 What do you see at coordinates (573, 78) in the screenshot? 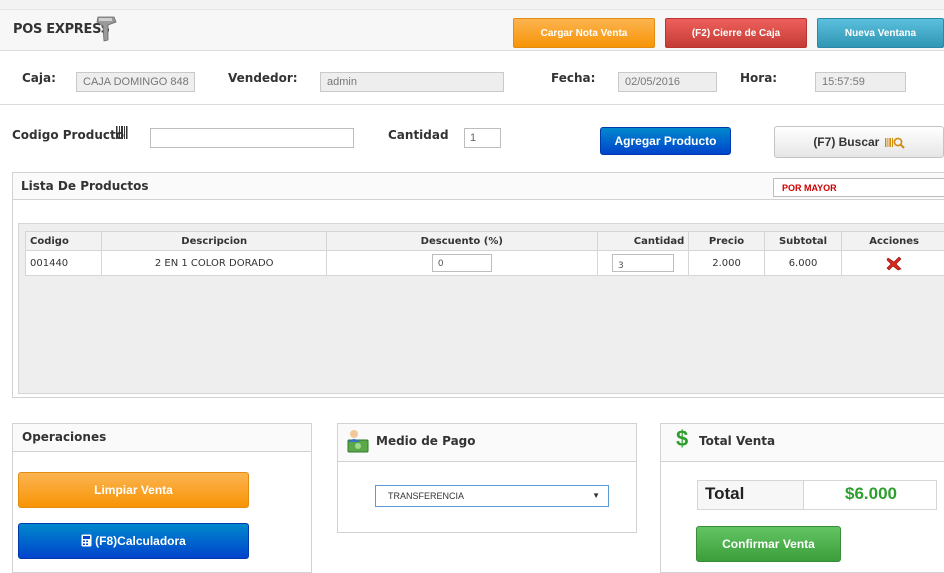
I see `fecha-label: Fecha:` at bounding box center [573, 78].